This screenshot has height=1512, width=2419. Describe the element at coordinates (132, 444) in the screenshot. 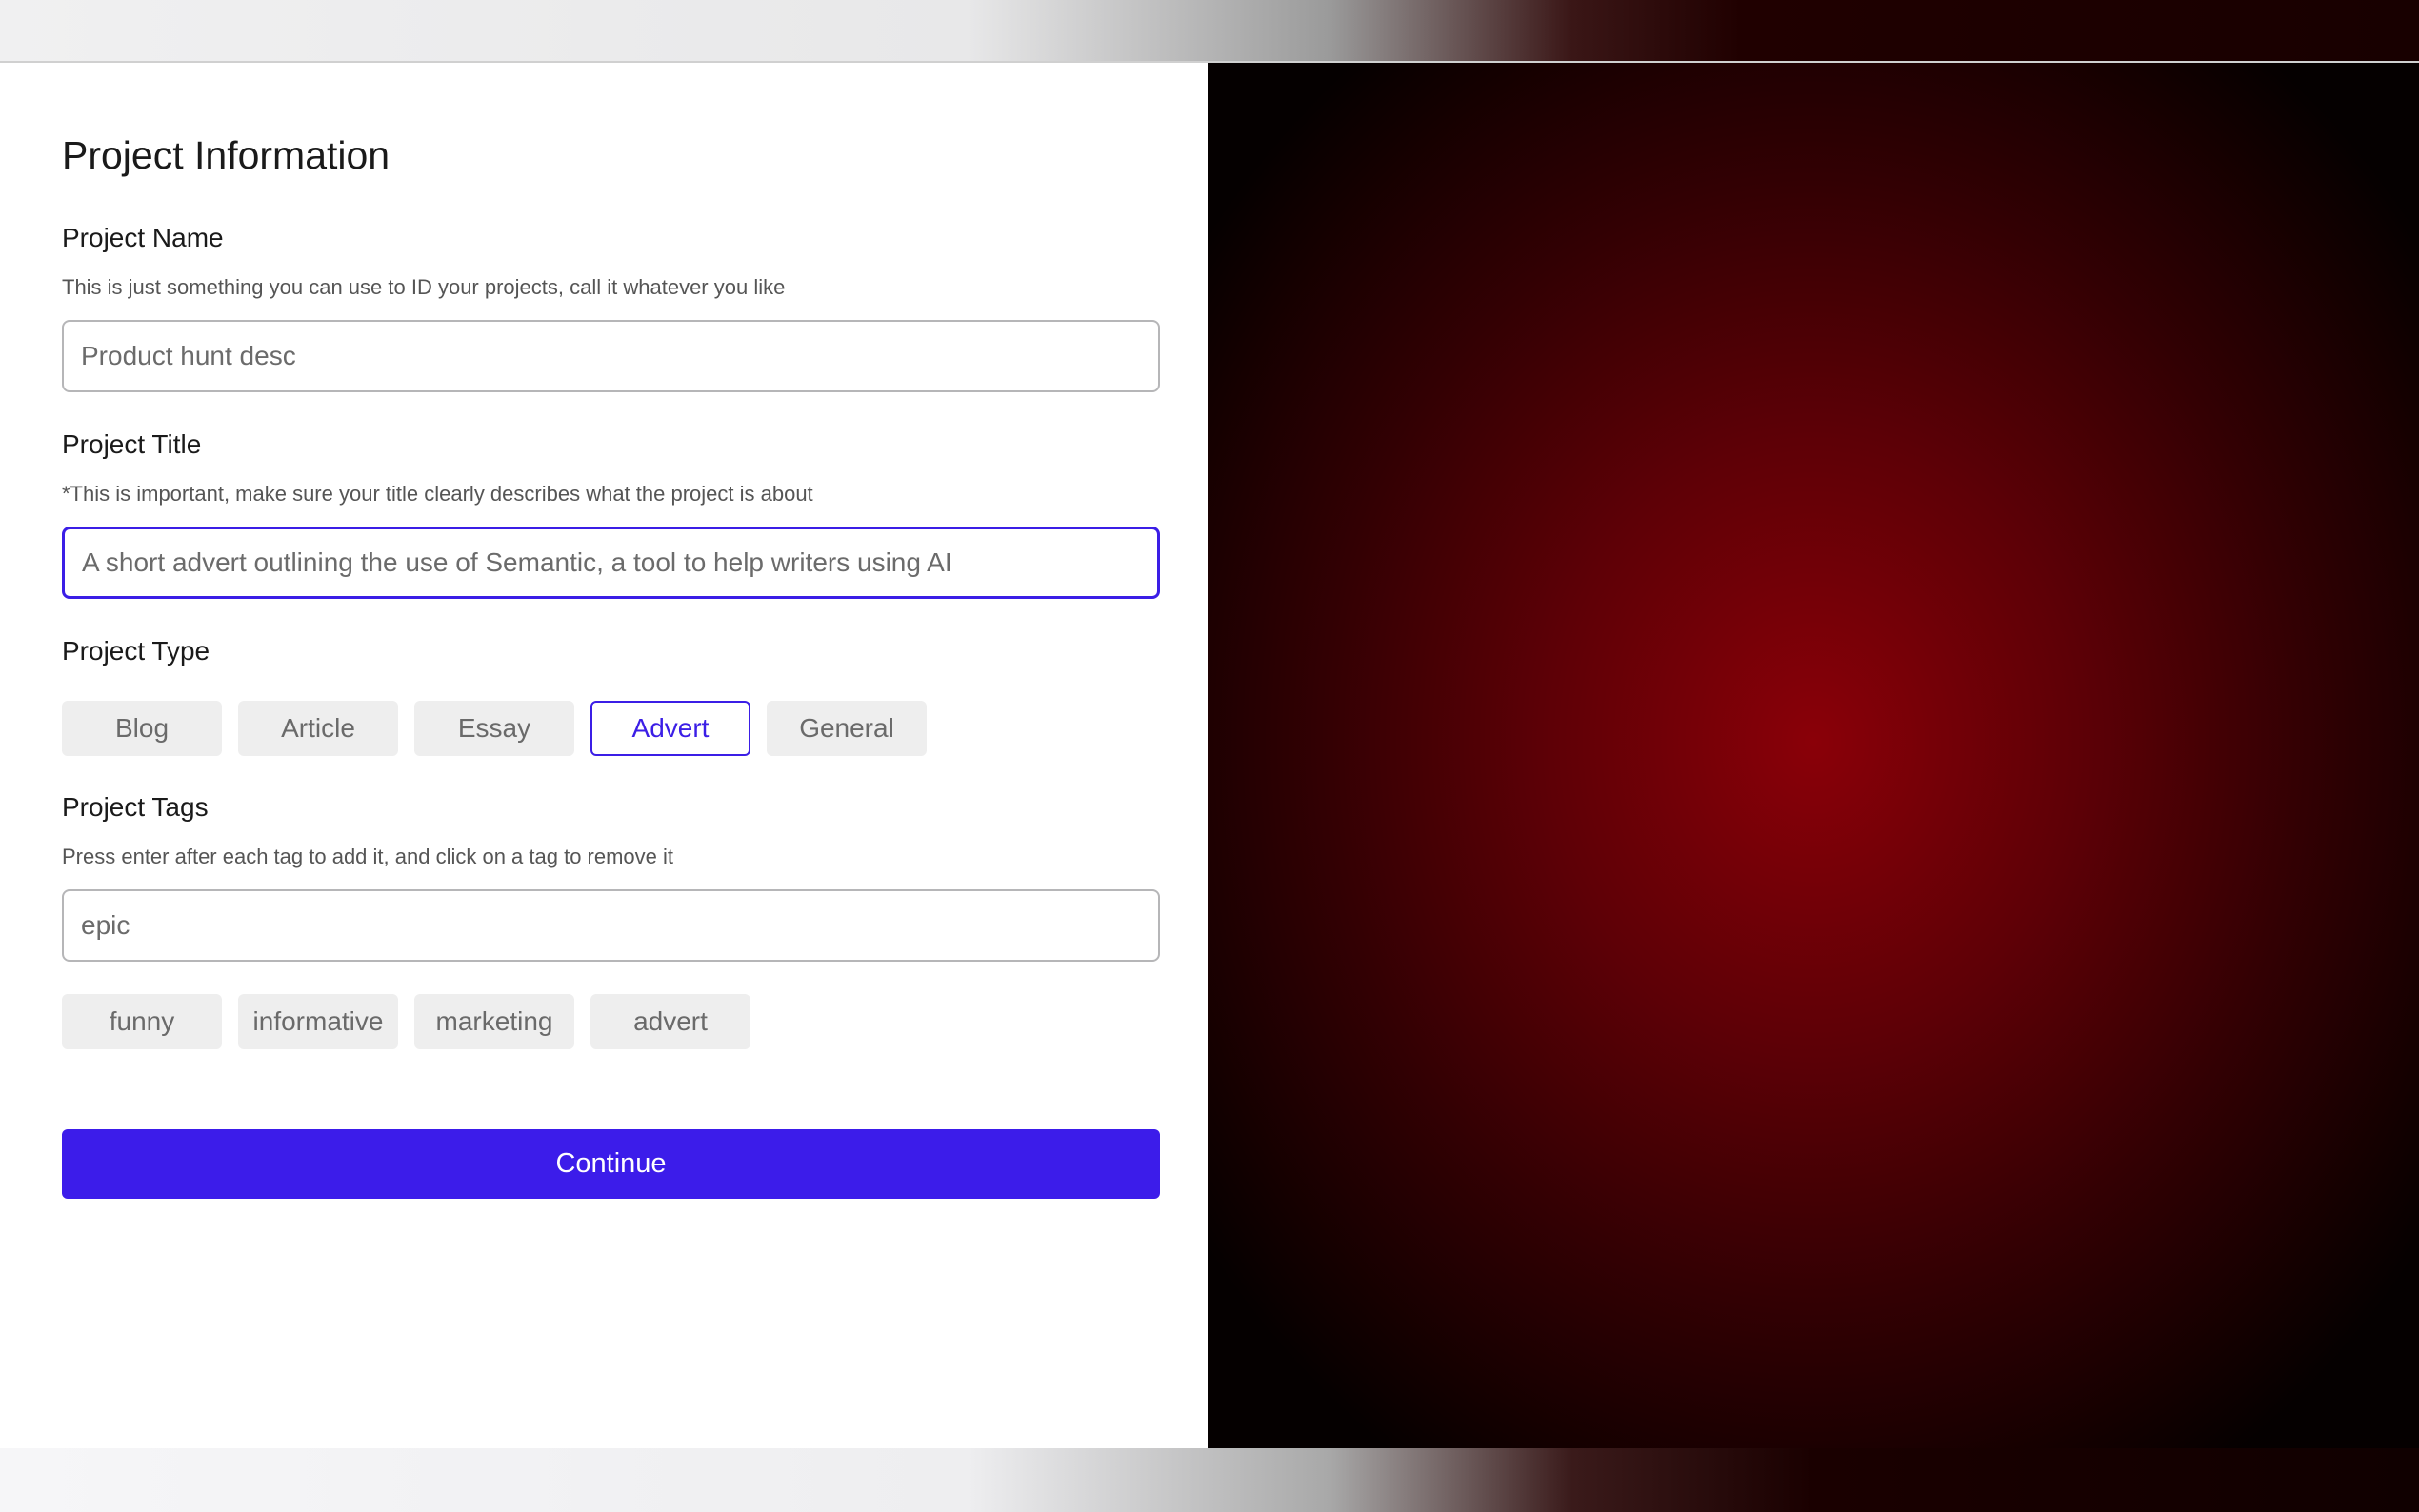

I see `project-title-label: Project Title` at that location.